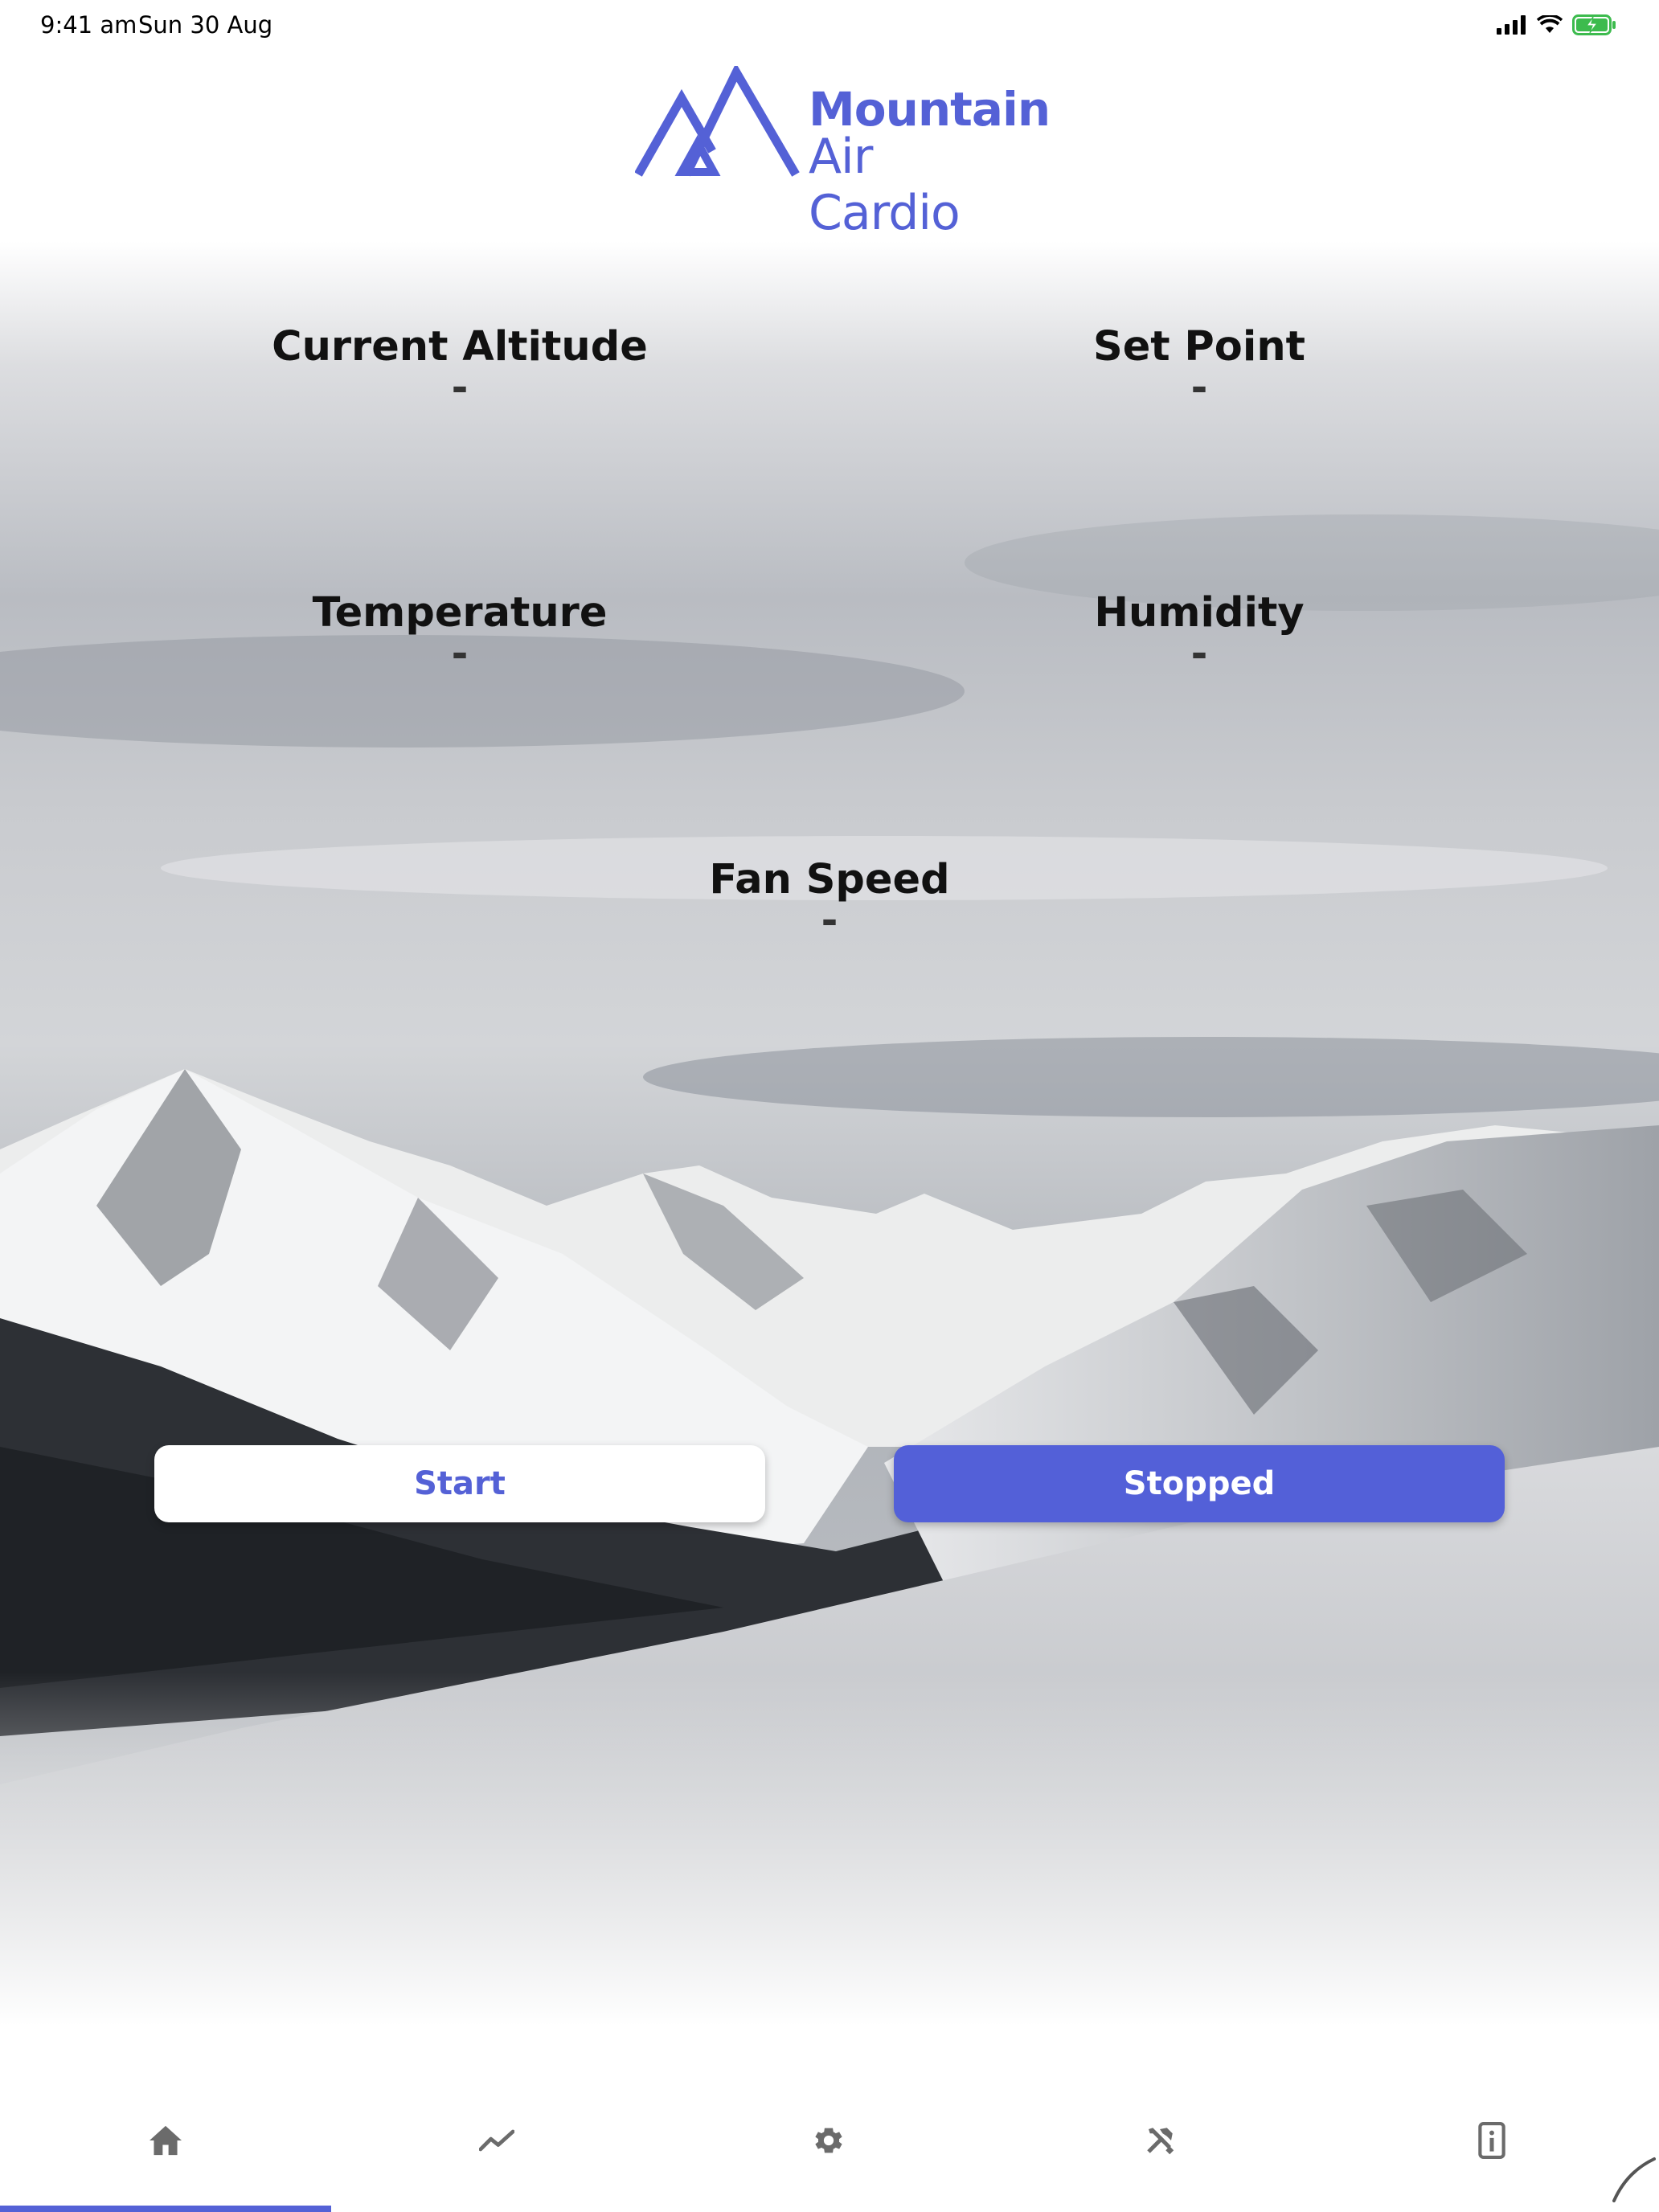 This screenshot has width=1659, height=2212. I want to click on stopped-button: Stopped, so click(1199, 1483).